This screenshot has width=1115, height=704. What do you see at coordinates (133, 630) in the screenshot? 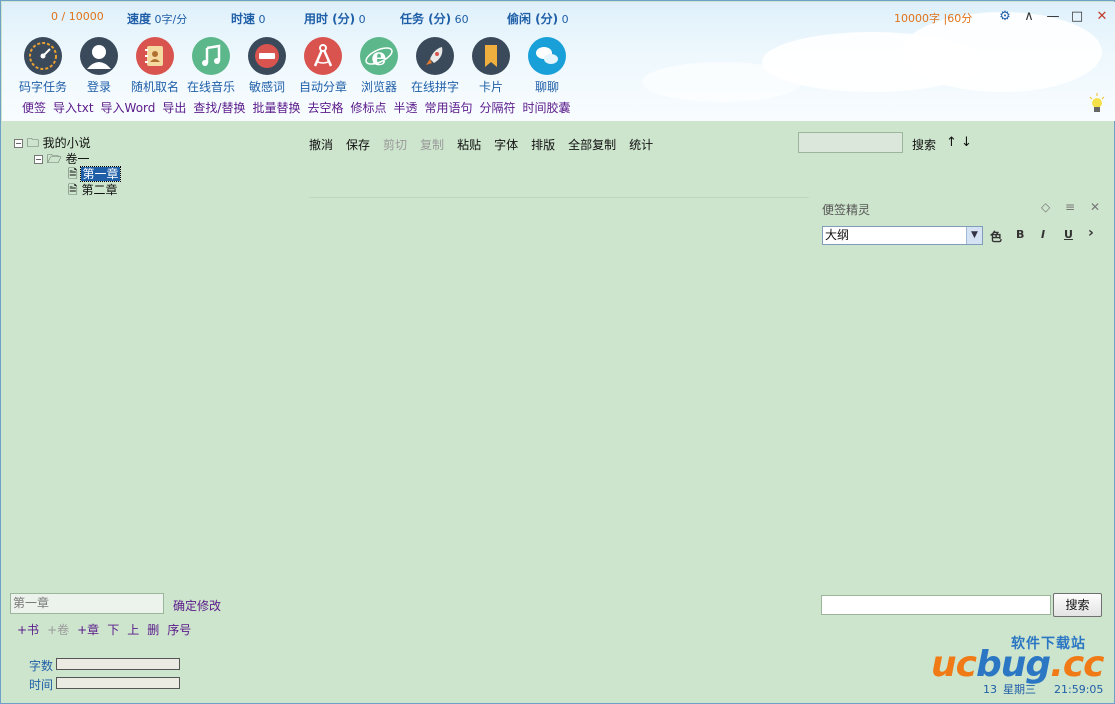
I see `move-up-button: 上` at bounding box center [133, 630].